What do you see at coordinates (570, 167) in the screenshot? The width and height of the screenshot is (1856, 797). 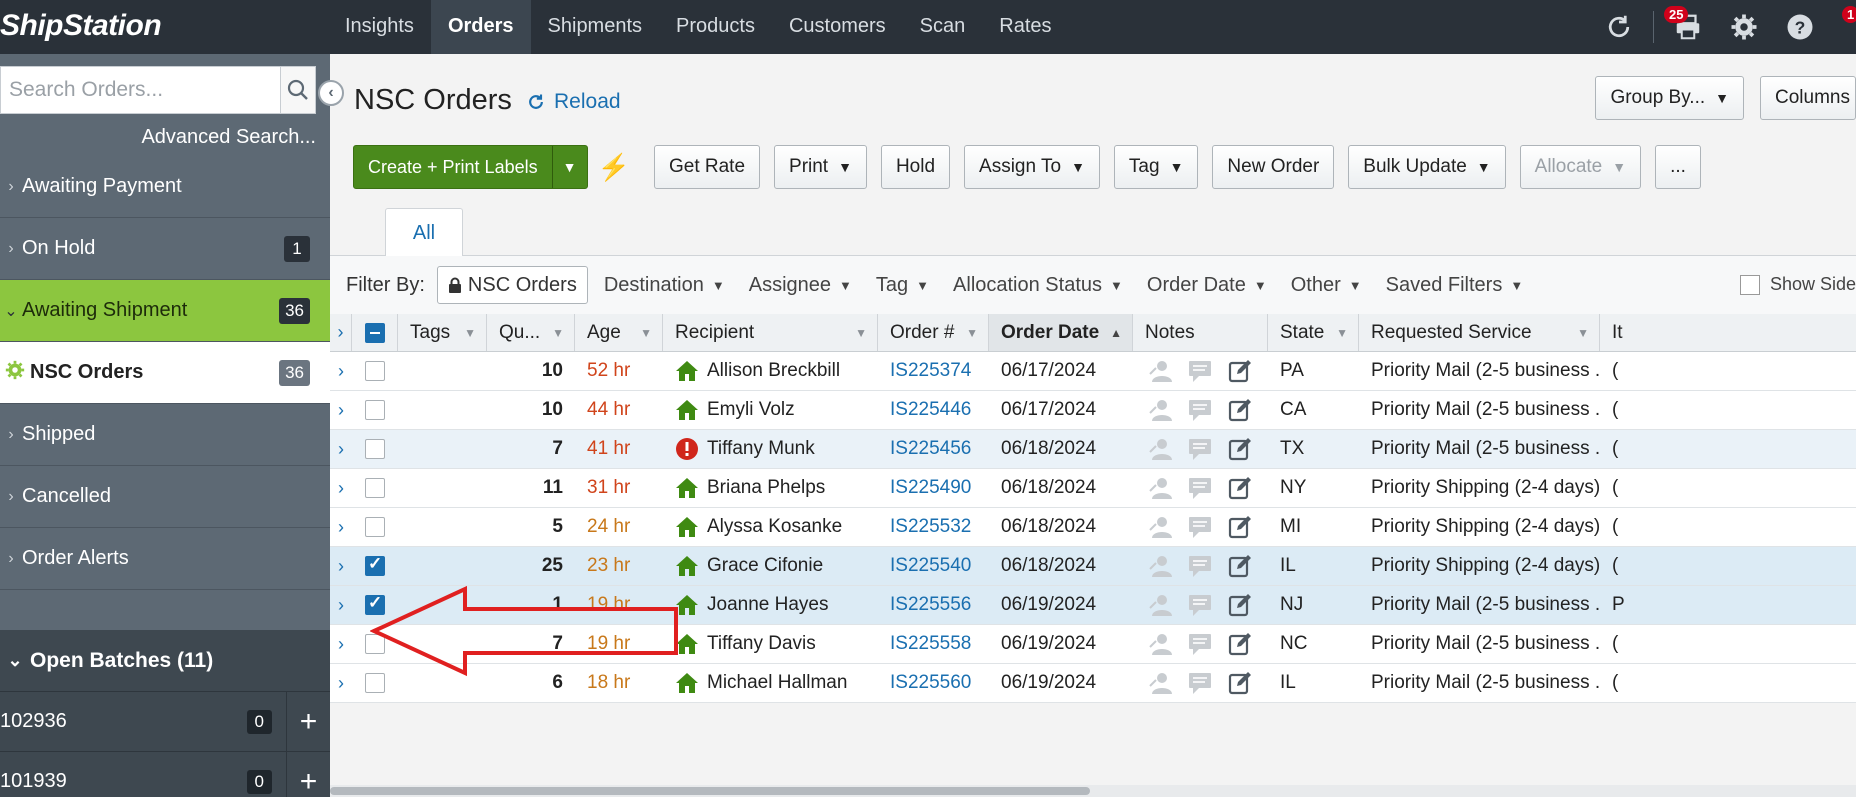 I see `caret-down-icon: ▼` at bounding box center [570, 167].